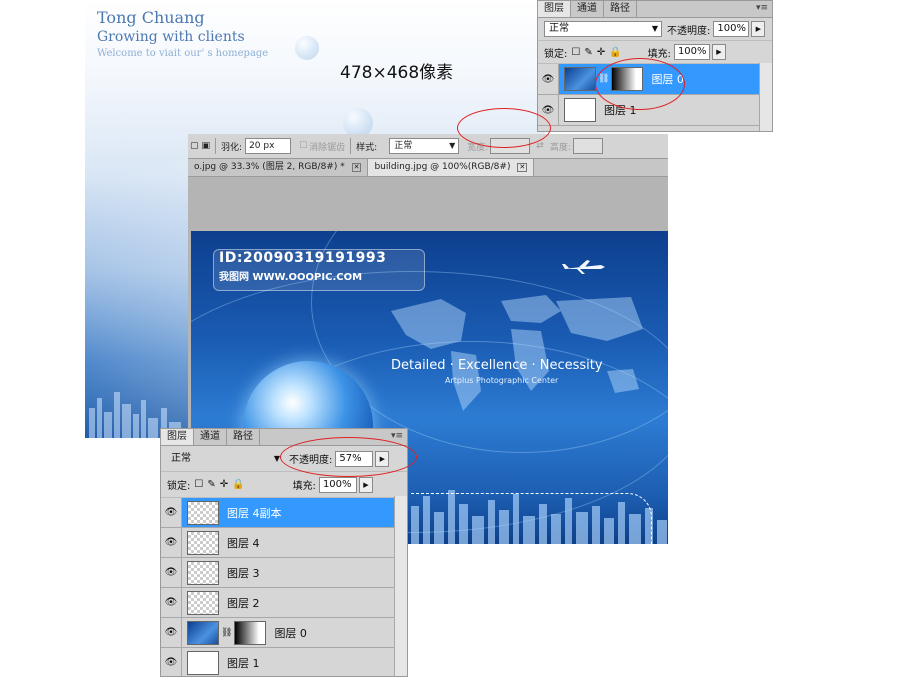  I want to click on document-tab: building.jpg @ 100%(RGB/8#) ✕, so click(451, 167).